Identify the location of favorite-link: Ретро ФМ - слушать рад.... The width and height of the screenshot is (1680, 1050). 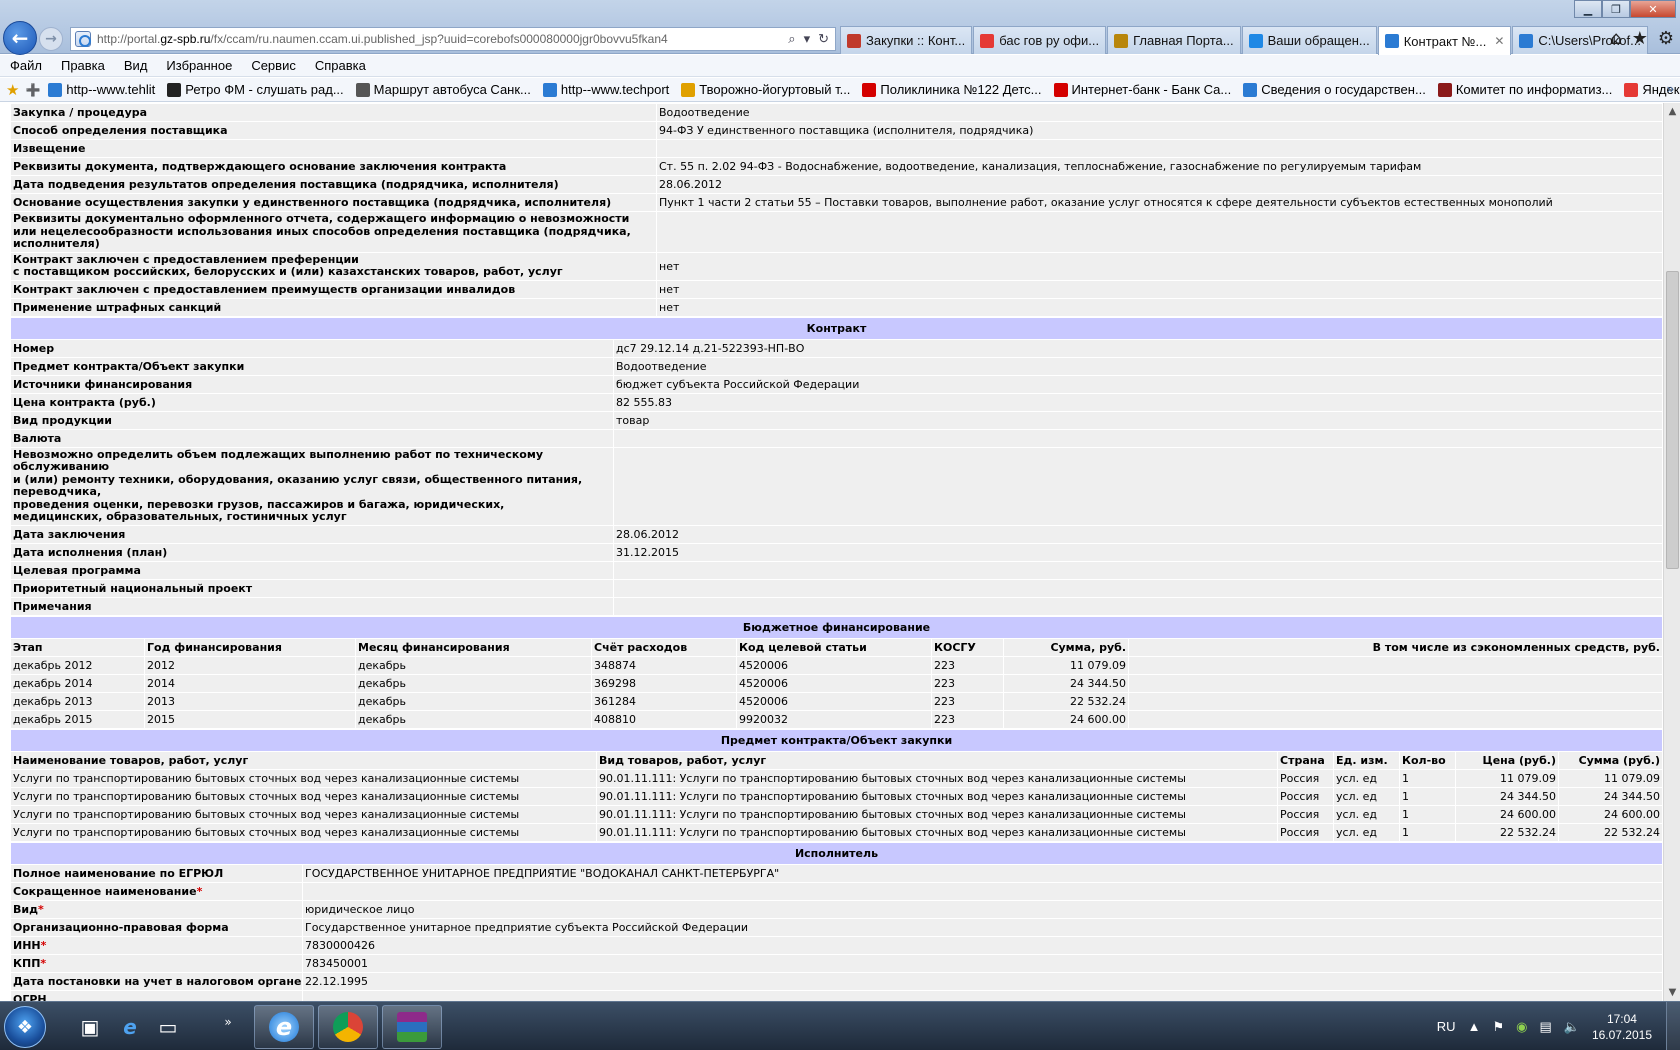
(255, 89).